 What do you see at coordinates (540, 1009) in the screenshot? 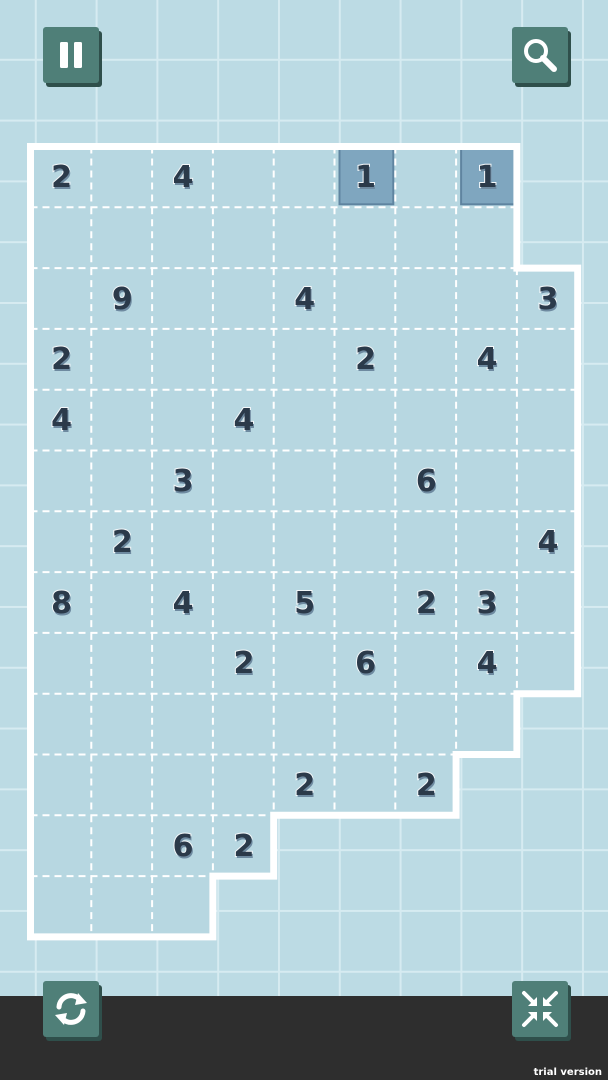
I see `collapse-button` at bounding box center [540, 1009].